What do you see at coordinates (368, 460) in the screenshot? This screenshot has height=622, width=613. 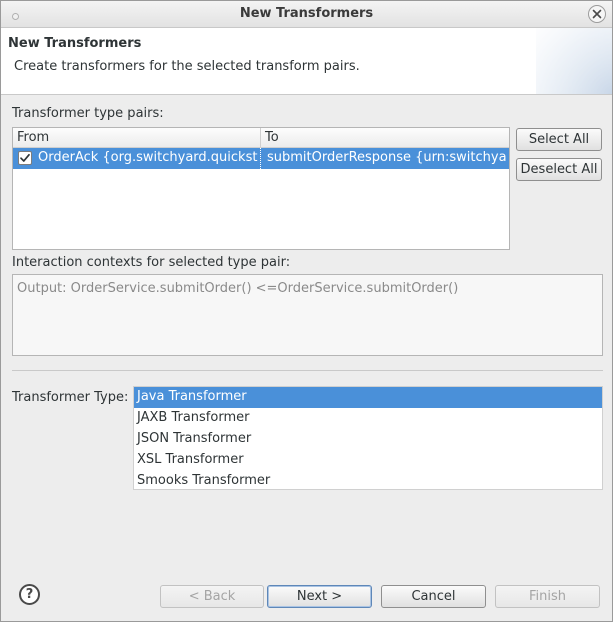 I see `list-item-xsl-transformer: XSL Transformer` at bounding box center [368, 460].